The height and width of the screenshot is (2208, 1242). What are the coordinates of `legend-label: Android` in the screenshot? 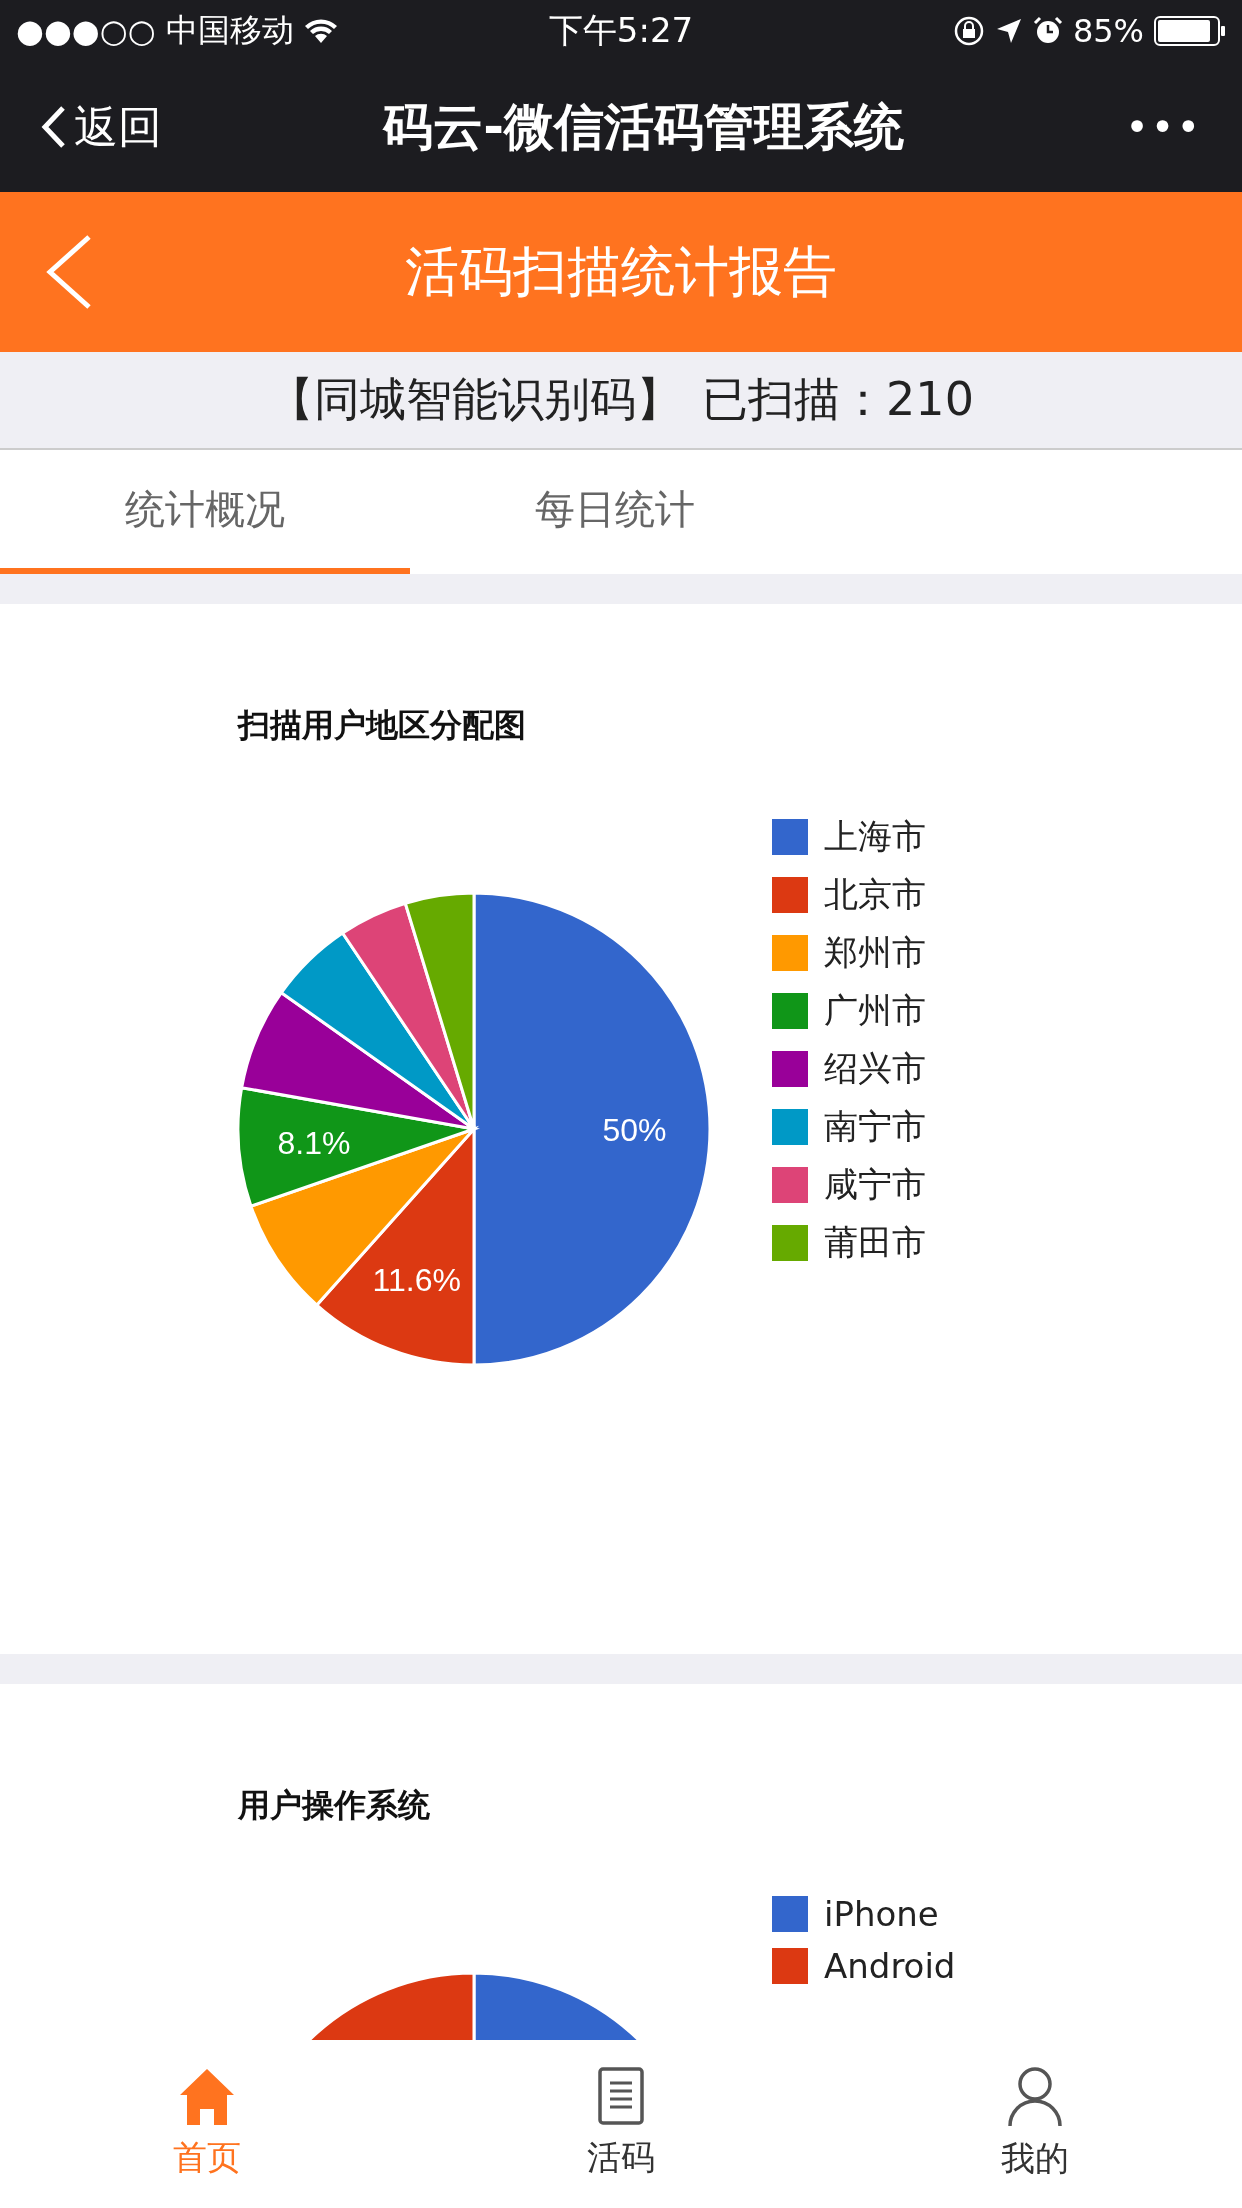 It's located at (890, 1966).